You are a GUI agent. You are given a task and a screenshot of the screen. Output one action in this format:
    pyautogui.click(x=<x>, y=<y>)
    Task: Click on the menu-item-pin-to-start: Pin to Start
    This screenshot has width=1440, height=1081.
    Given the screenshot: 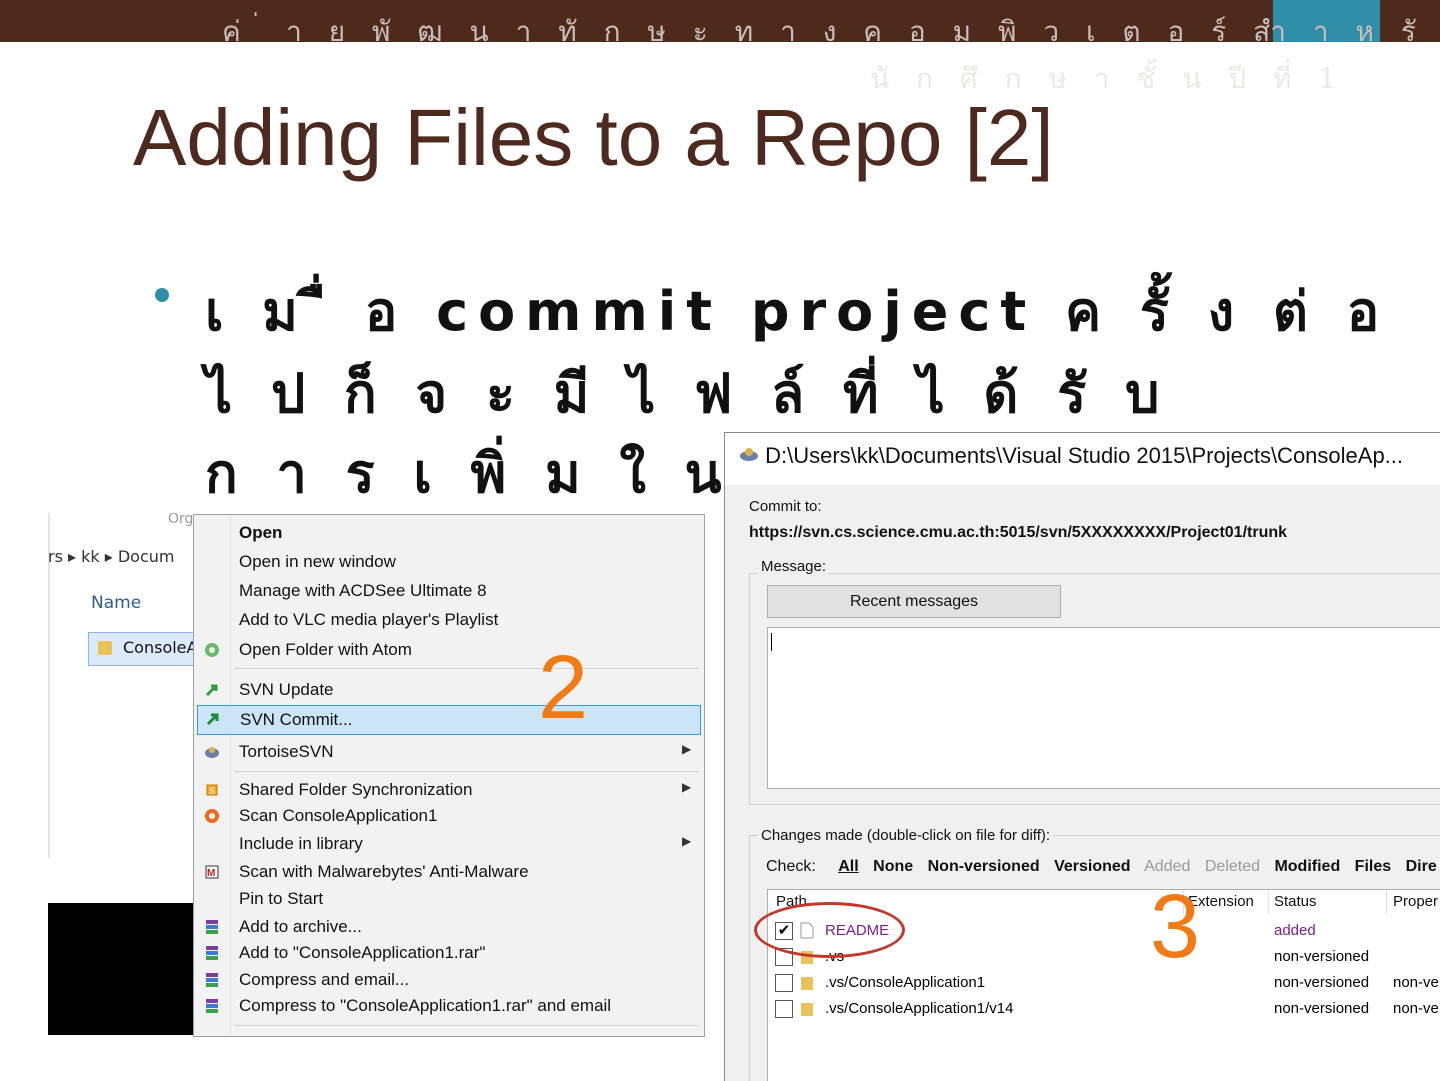 What is the action you would take?
    pyautogui.click(x=449, y=899)
    